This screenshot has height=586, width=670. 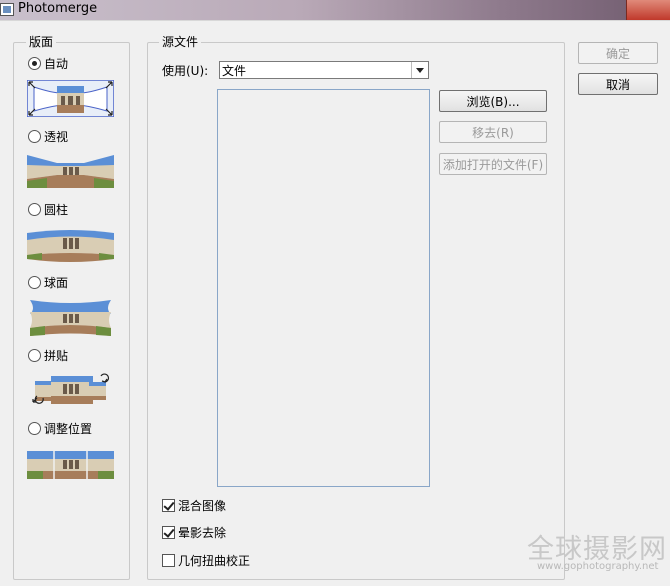 I want to click on spherical-thumbnail, so click(x=70, y=318).